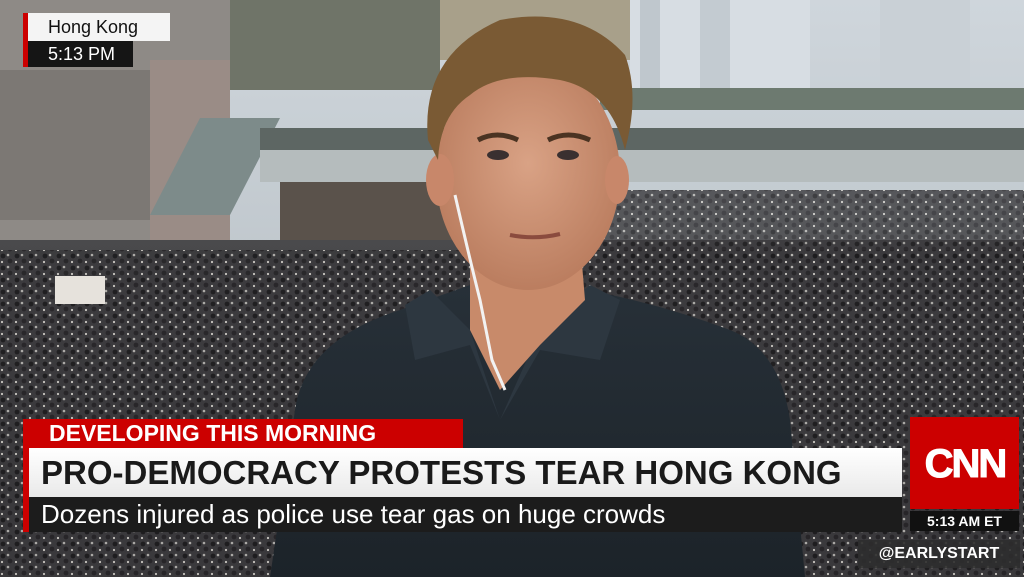  I want to click on kicker-banner: DEVELOPING THIS MORNING, so click(243, 433).